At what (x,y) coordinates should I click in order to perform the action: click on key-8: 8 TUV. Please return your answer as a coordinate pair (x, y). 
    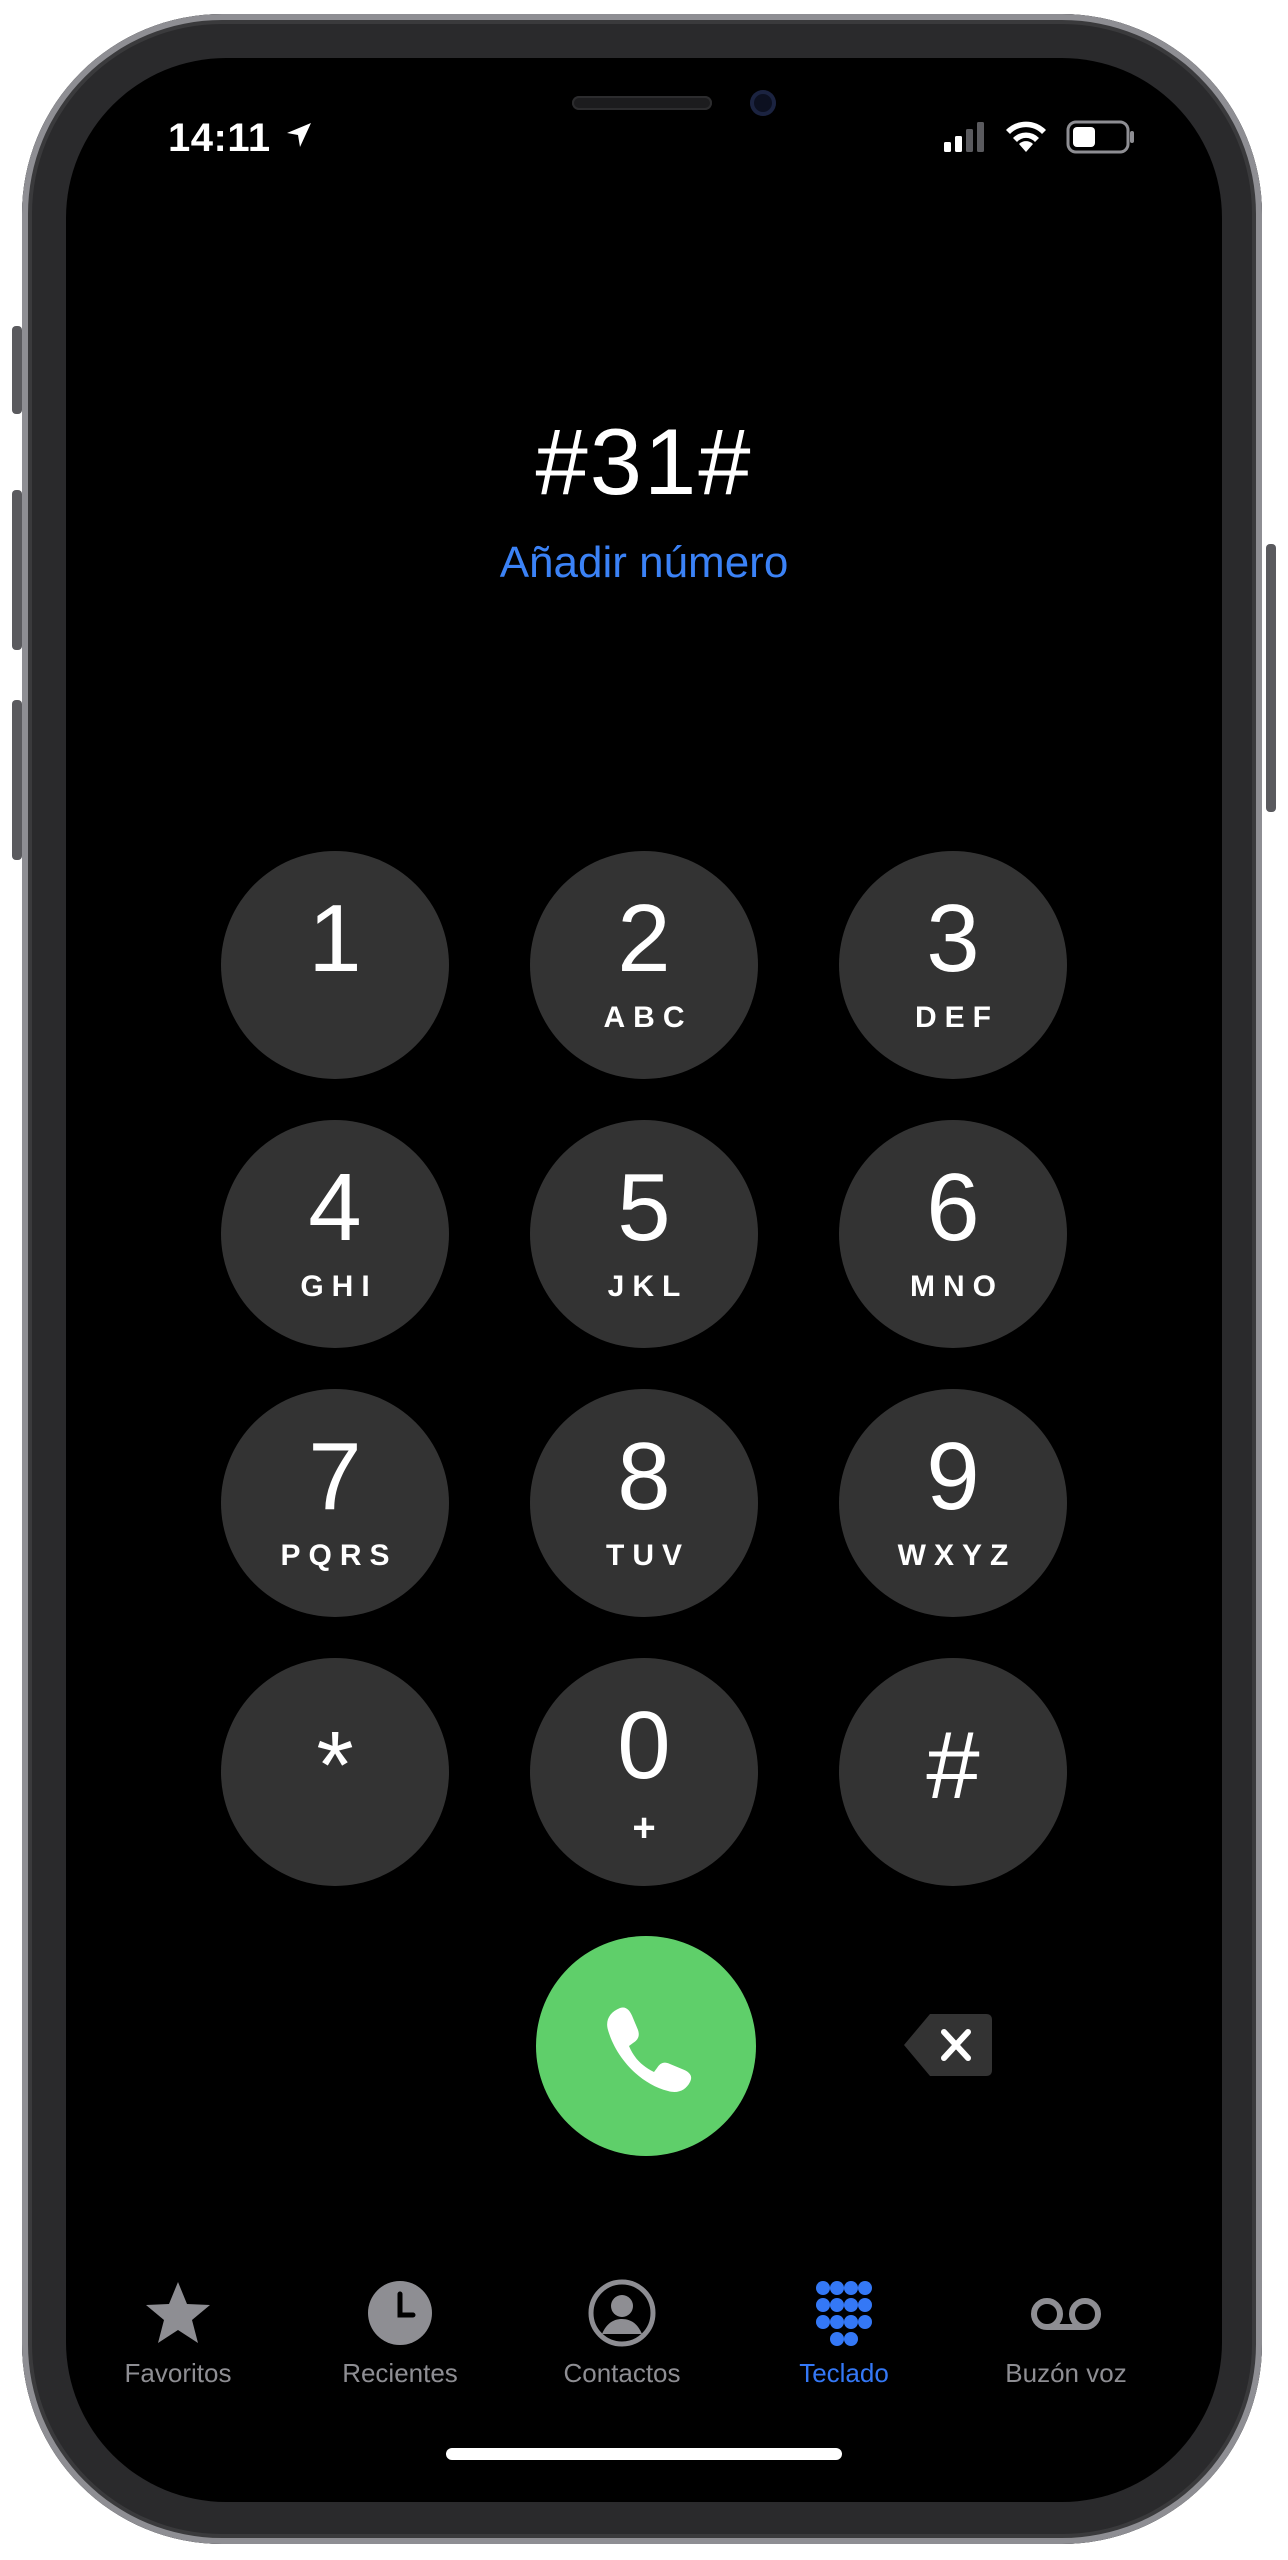
    Looking at the image, I should click on (644, 1503).